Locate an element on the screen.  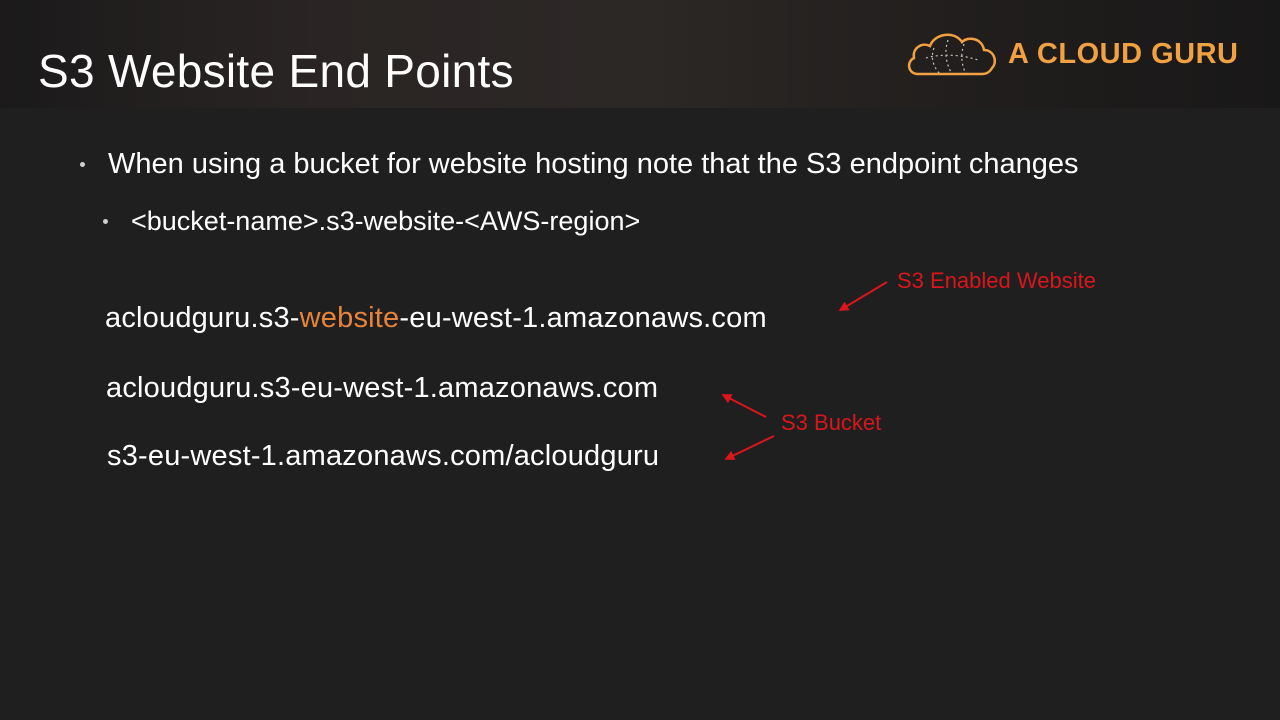
arrow-to-bucket-subdomain is located at coordinates (744, 406).